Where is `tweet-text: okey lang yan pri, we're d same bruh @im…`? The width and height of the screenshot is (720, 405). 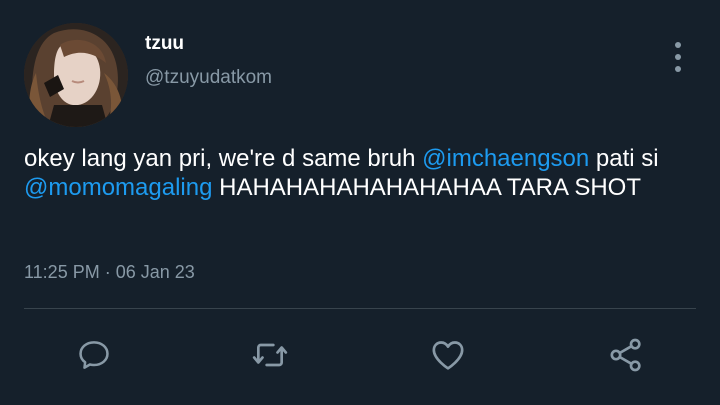
tweet-text: okey lang yan pri, we're d same bruh @im… is located at coordinates (364, 173).